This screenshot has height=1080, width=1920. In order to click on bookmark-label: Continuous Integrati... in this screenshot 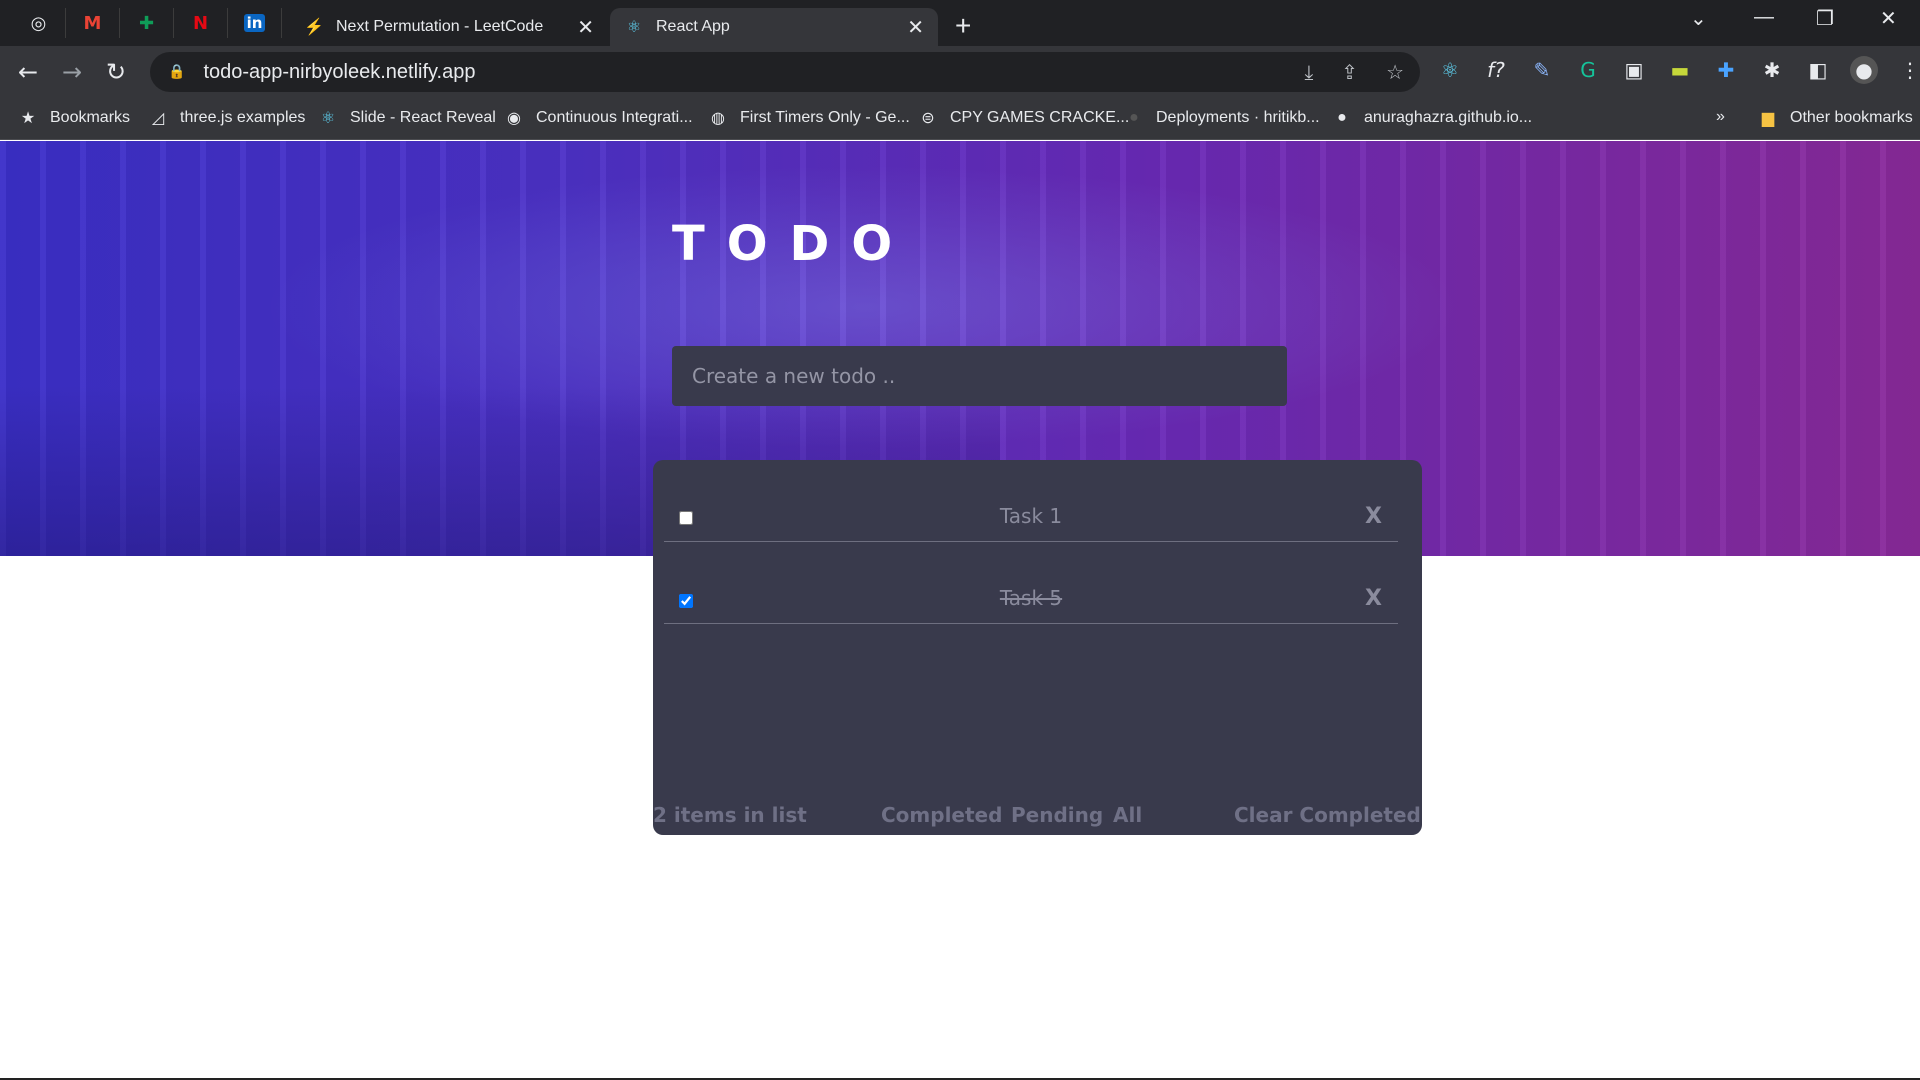, I will do `click(614, 117)`.